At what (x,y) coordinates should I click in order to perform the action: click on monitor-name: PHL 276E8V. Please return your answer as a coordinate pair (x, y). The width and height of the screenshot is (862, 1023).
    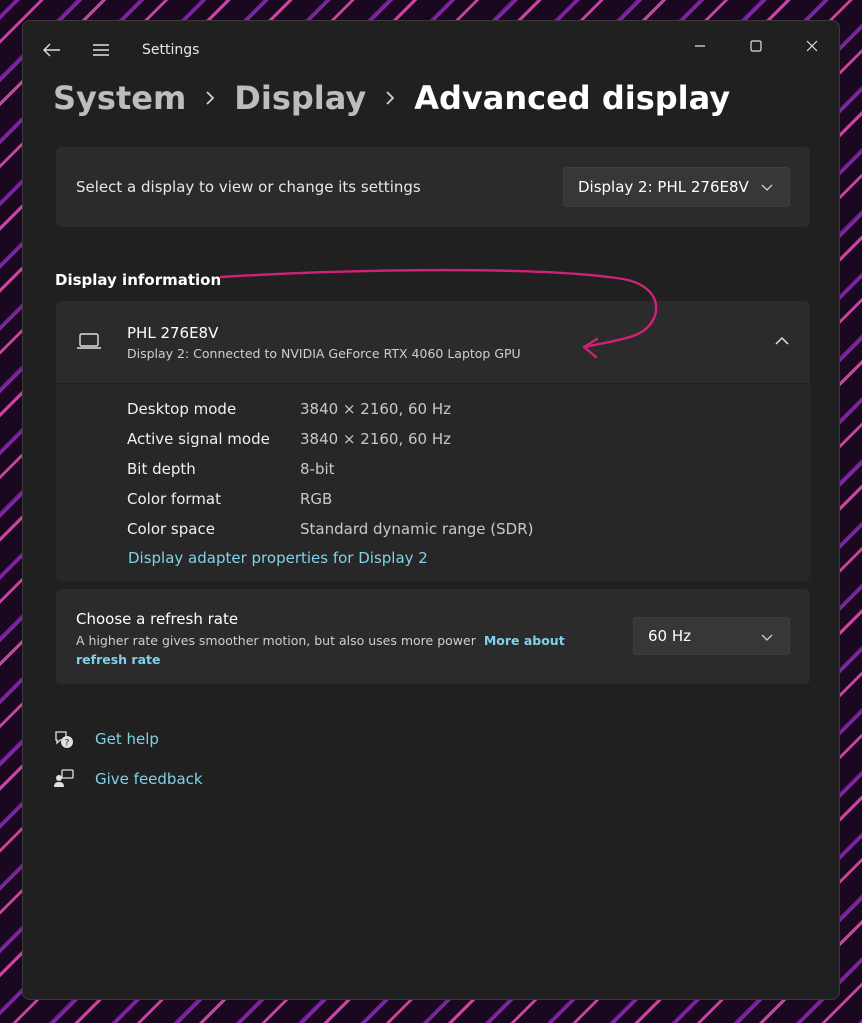
    Looking at the image, I should click on (173, 333).